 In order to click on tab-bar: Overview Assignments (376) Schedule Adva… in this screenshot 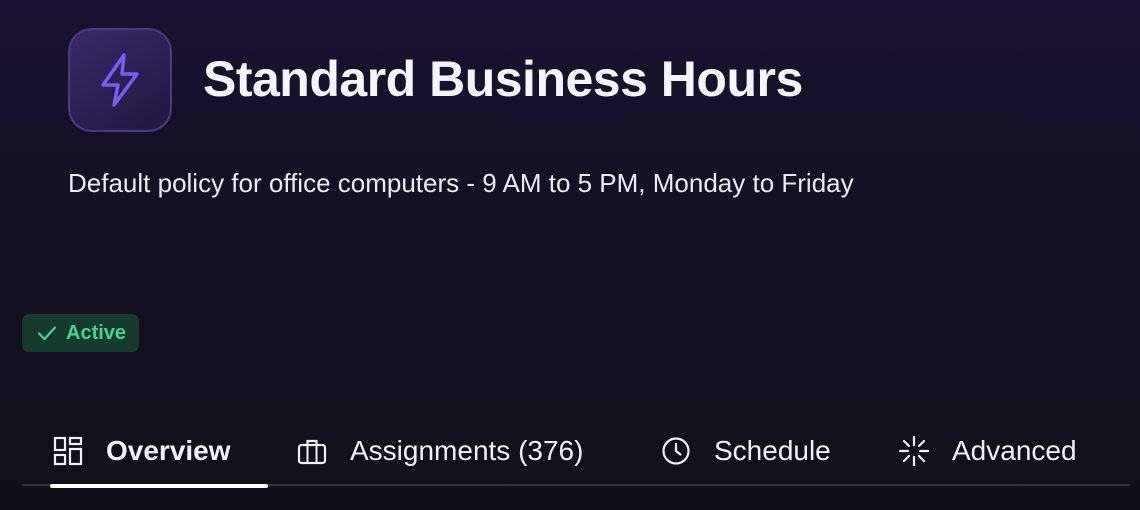, I will do `click(576, 453)`.